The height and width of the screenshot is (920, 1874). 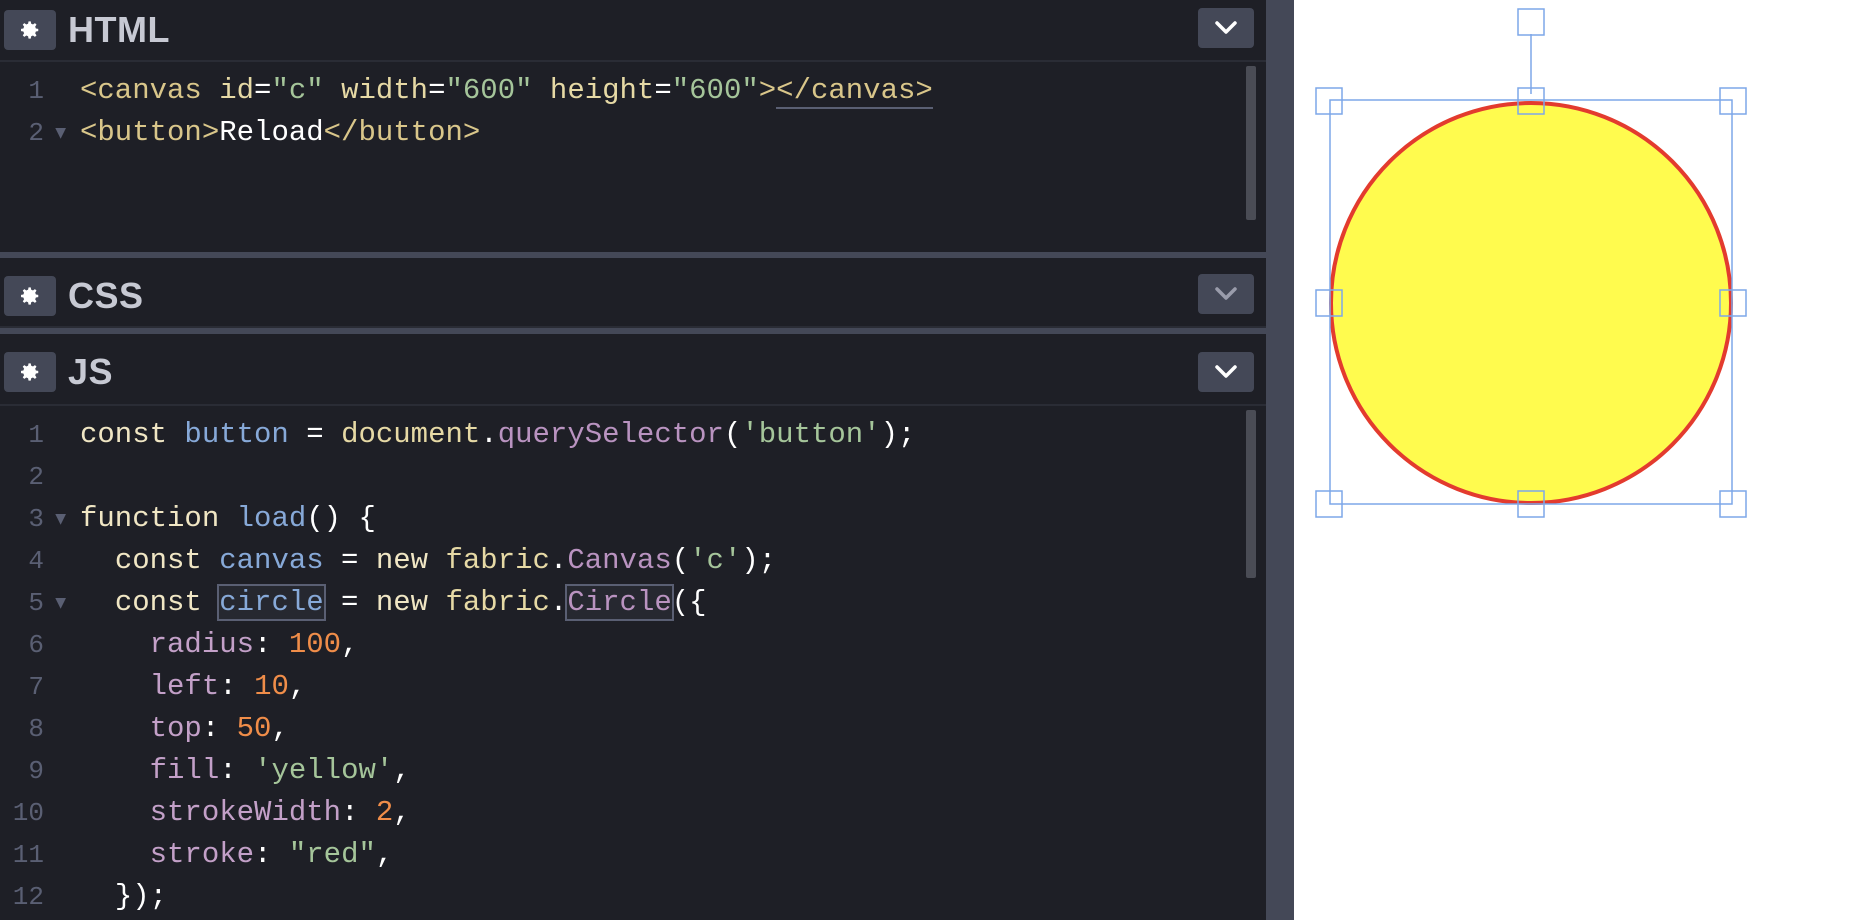 I want to click on line-number: 9, so click(x=36, y=771).